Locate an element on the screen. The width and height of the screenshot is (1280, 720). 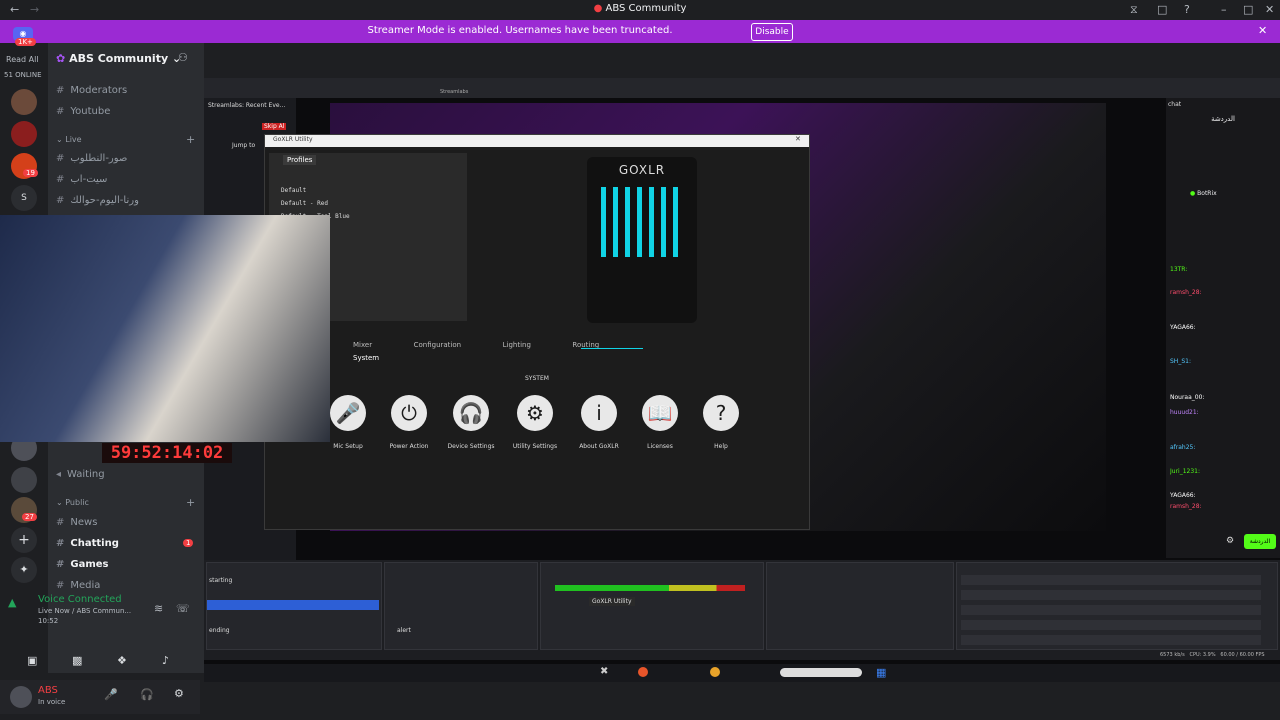
user-status: In voice is located at coordinates (52, 702).